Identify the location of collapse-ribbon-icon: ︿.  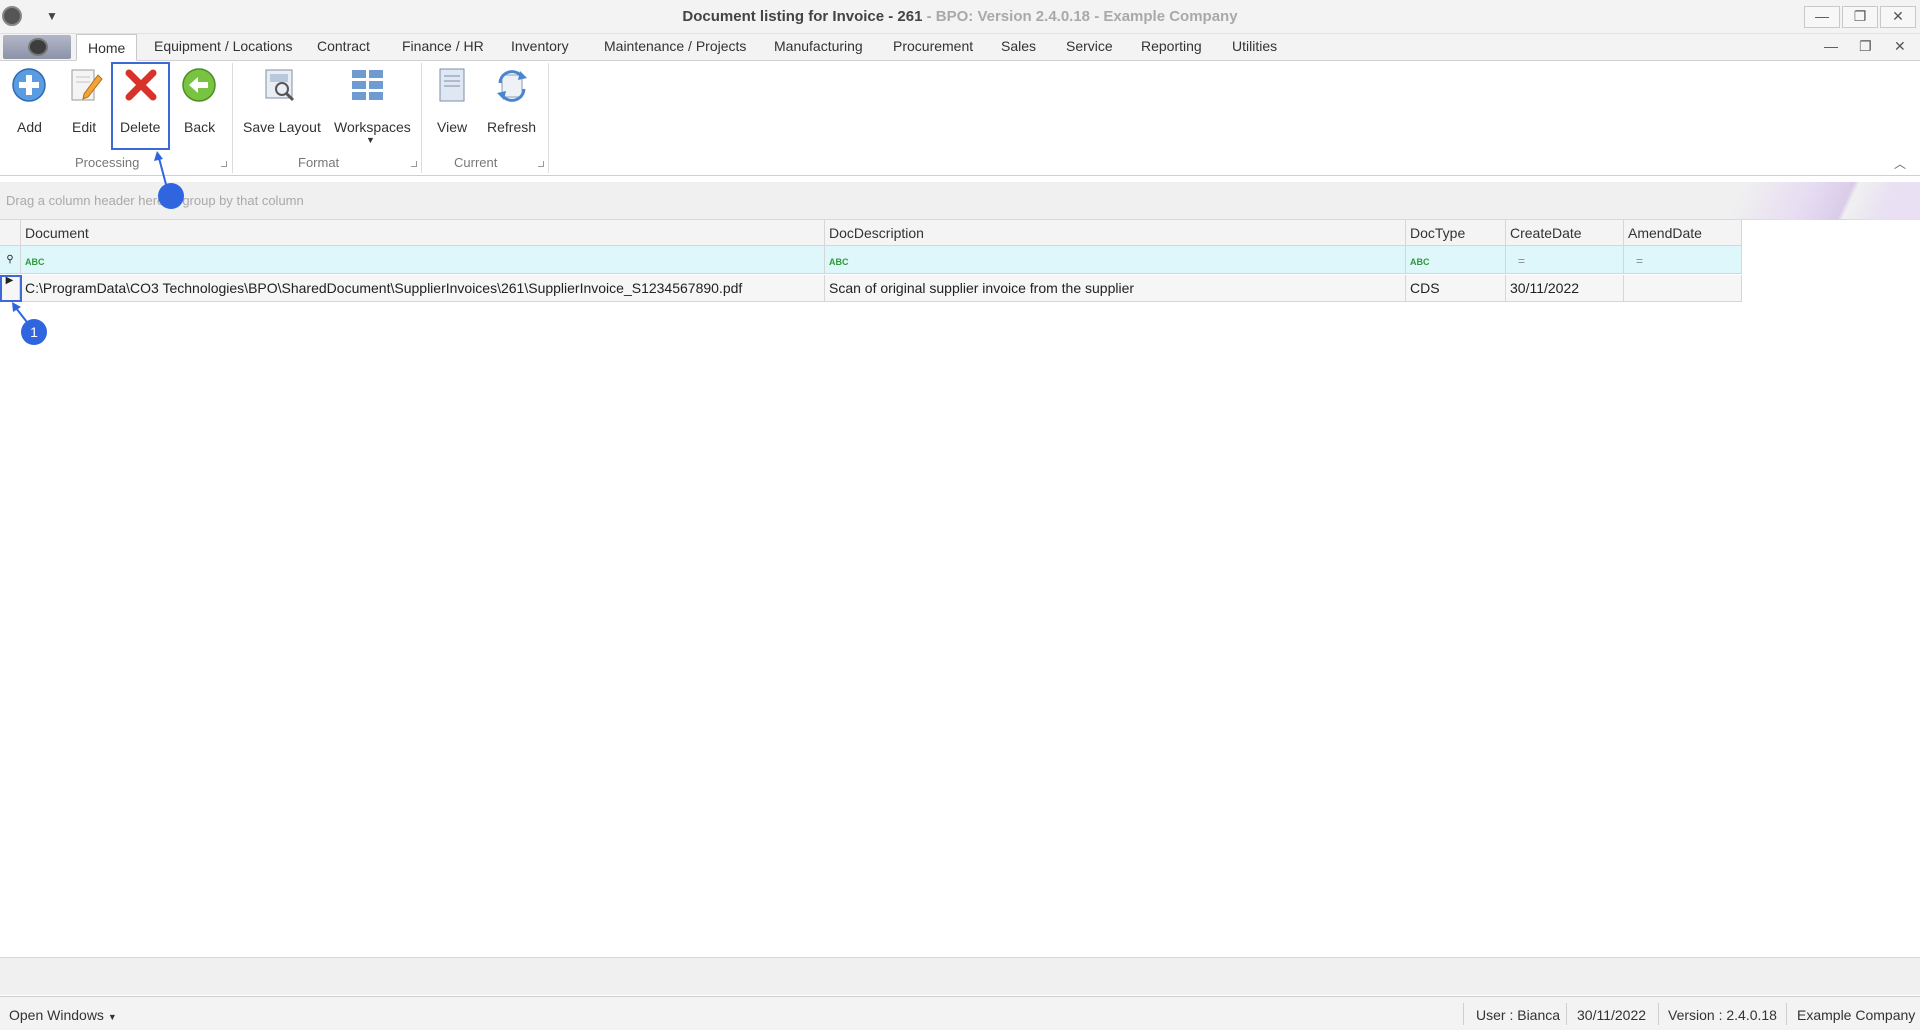
(1900, 163).